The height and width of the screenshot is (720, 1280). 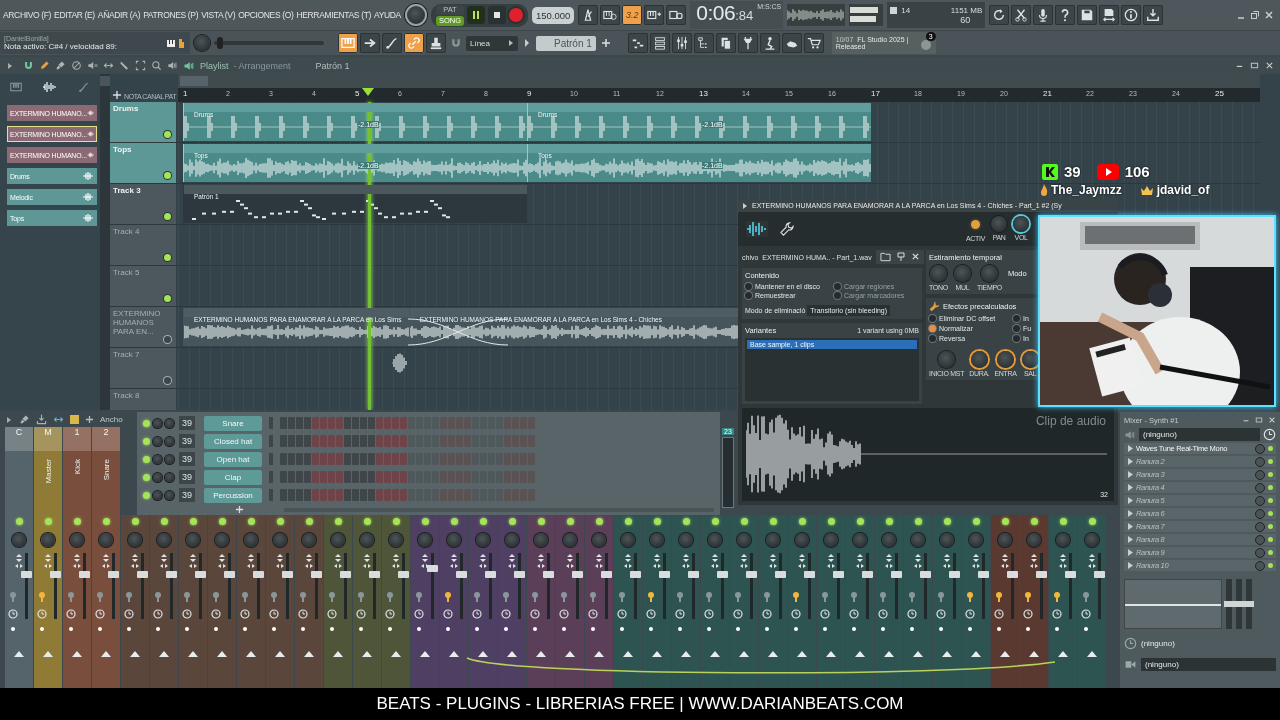 What do you see at coordinates (387, 15) in the screenshot?
I see `menu-item: AYUDA` at bounding box center [387, 15].